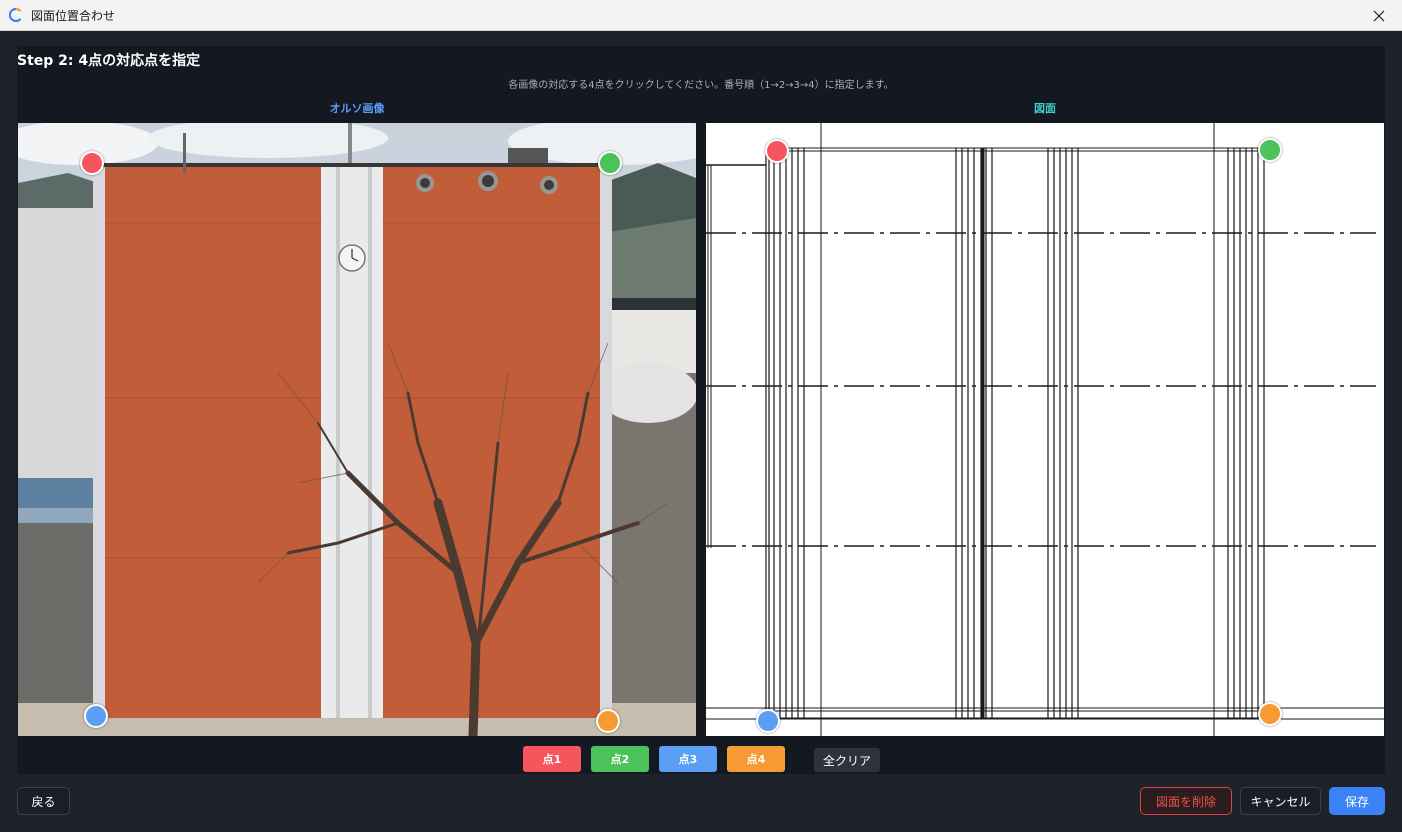  Describe the element at coordinates (1186, 801) in the screenshot. I see `delete-drawing-button: 図面を削除` at that location.